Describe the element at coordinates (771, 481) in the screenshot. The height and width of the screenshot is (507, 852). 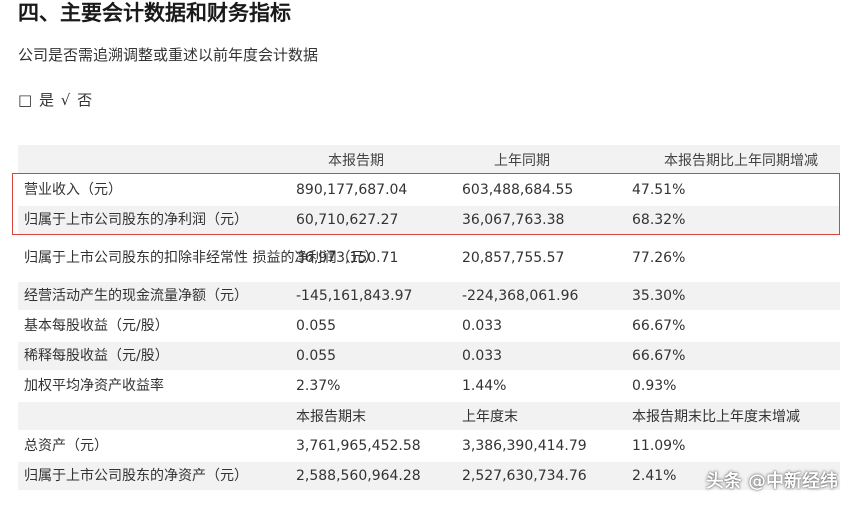
I see `watermark: 头条 @中新经纬` at that location.